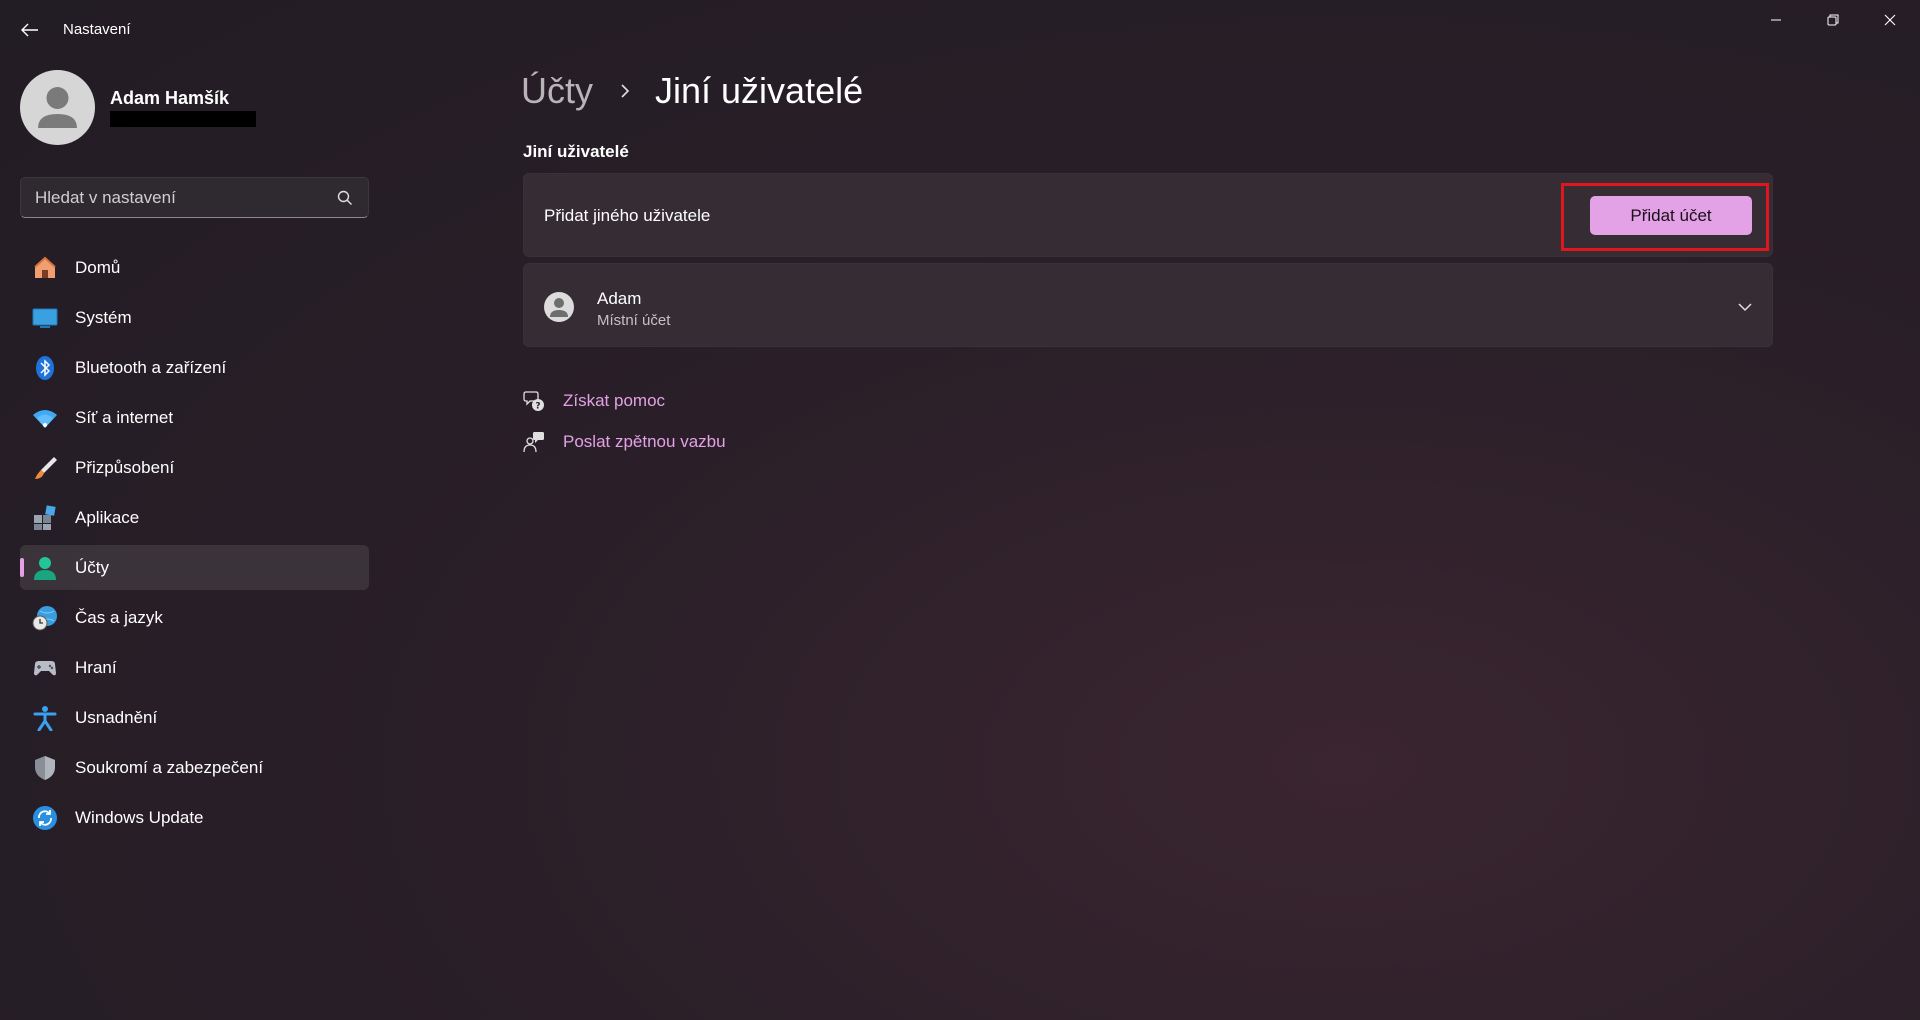  What do you see at coordinates (97, 29) in the screenshot?
I see `app-title: Nastavení` at bounding box center [97, 29].